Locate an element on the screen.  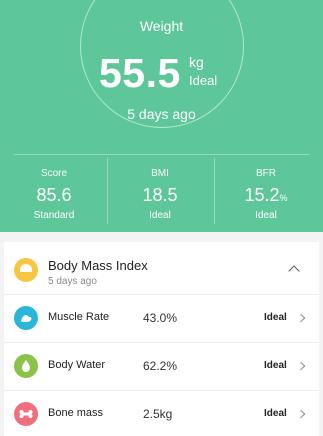
weight-timestamp: 5 days ago is located at coordinates (161, 114).